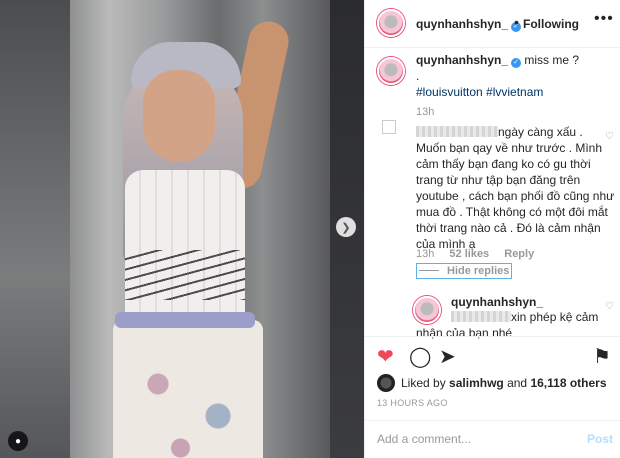 The height and width of the screenshot is (458, 620). I want to click on liker-username: salimhwg, so click(476, 383).